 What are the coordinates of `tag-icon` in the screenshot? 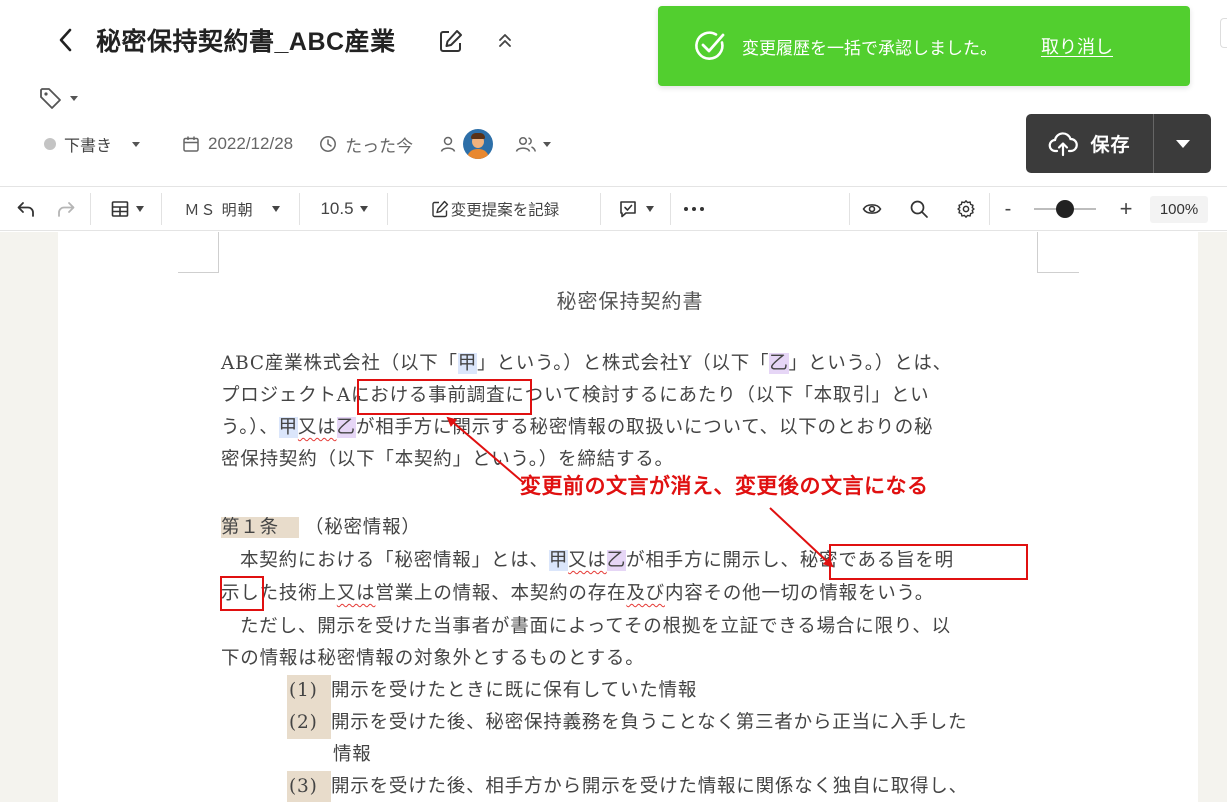 It's located at (50, 98).